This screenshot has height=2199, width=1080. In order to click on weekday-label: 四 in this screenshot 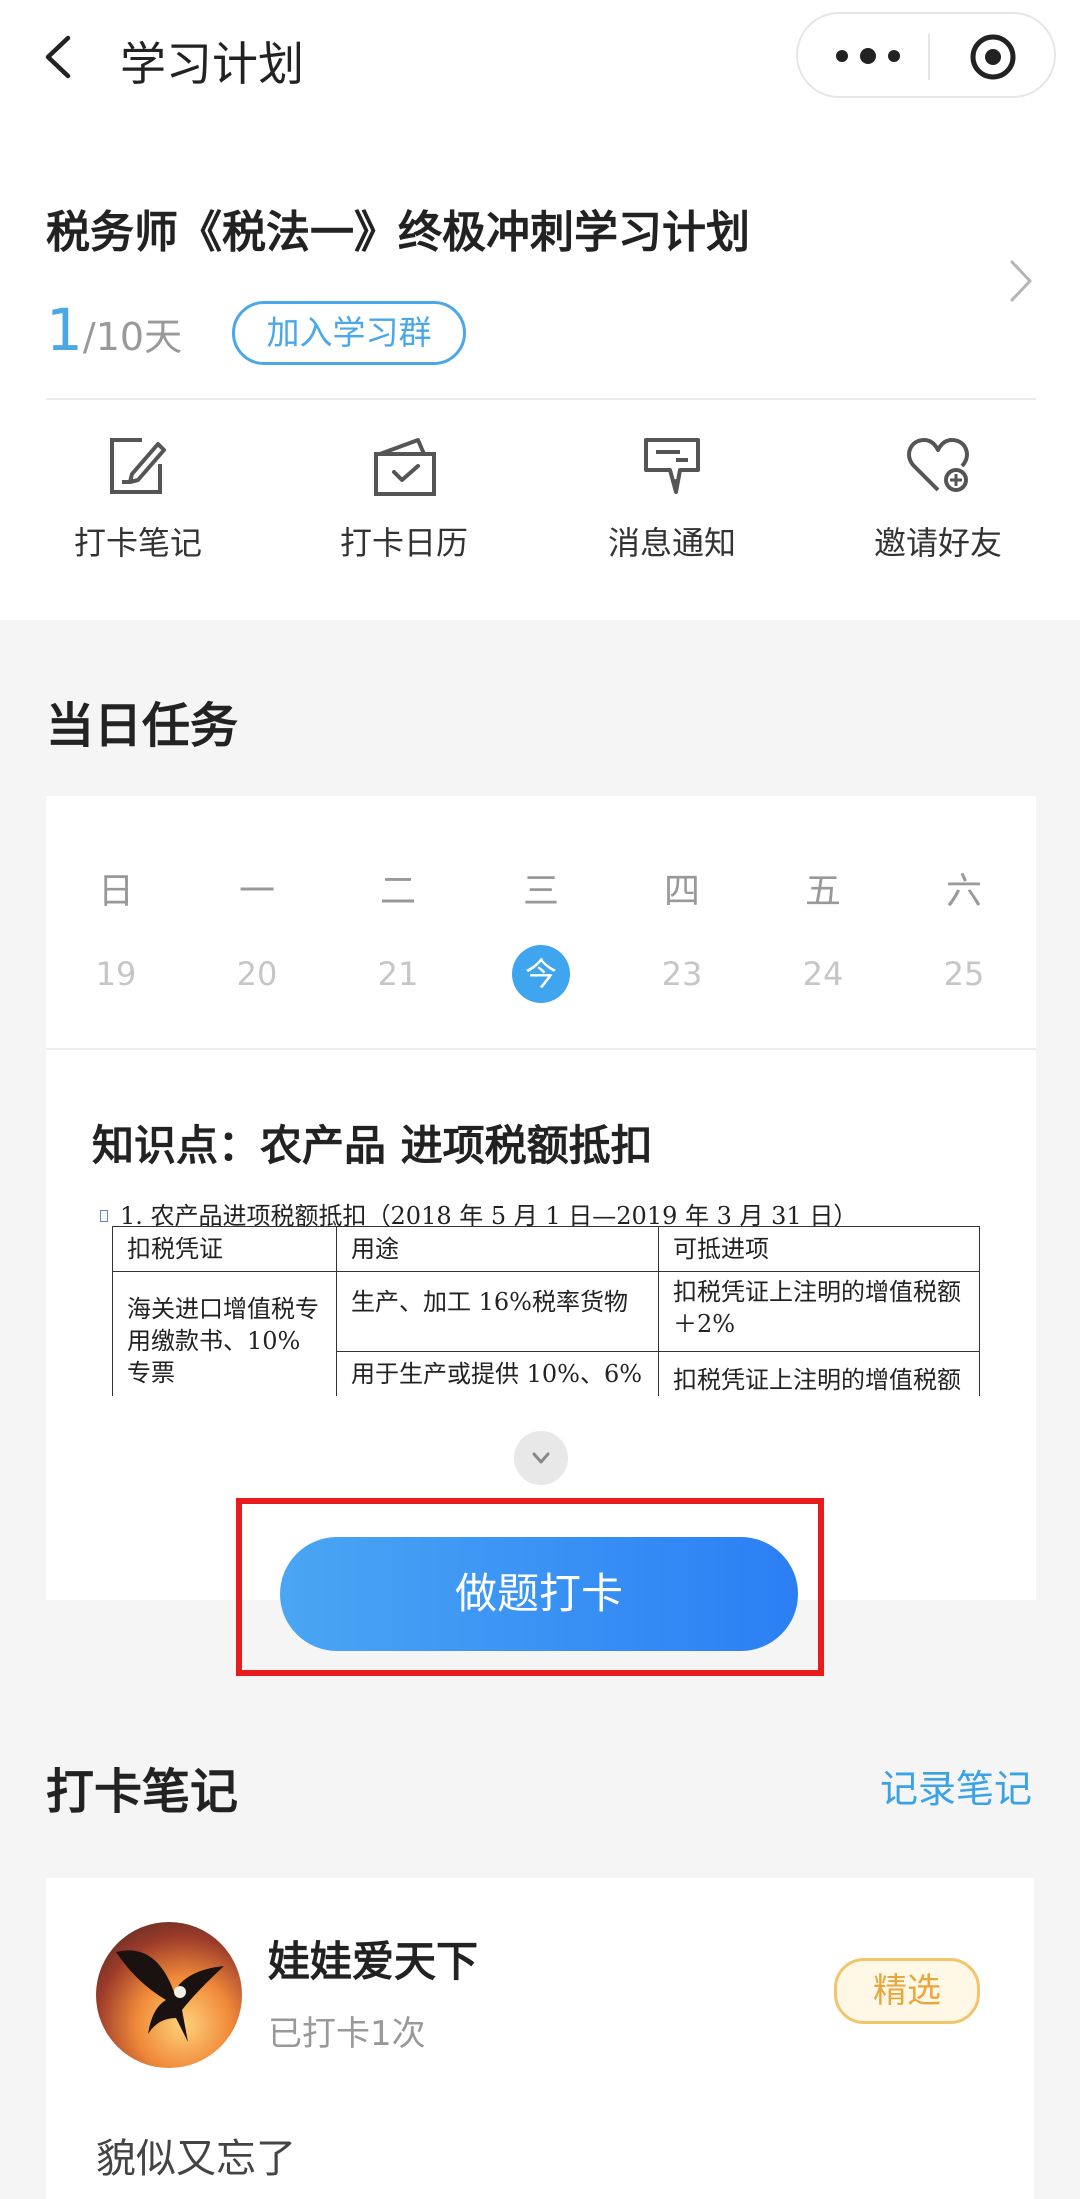, I will do `click(681, 891)`.